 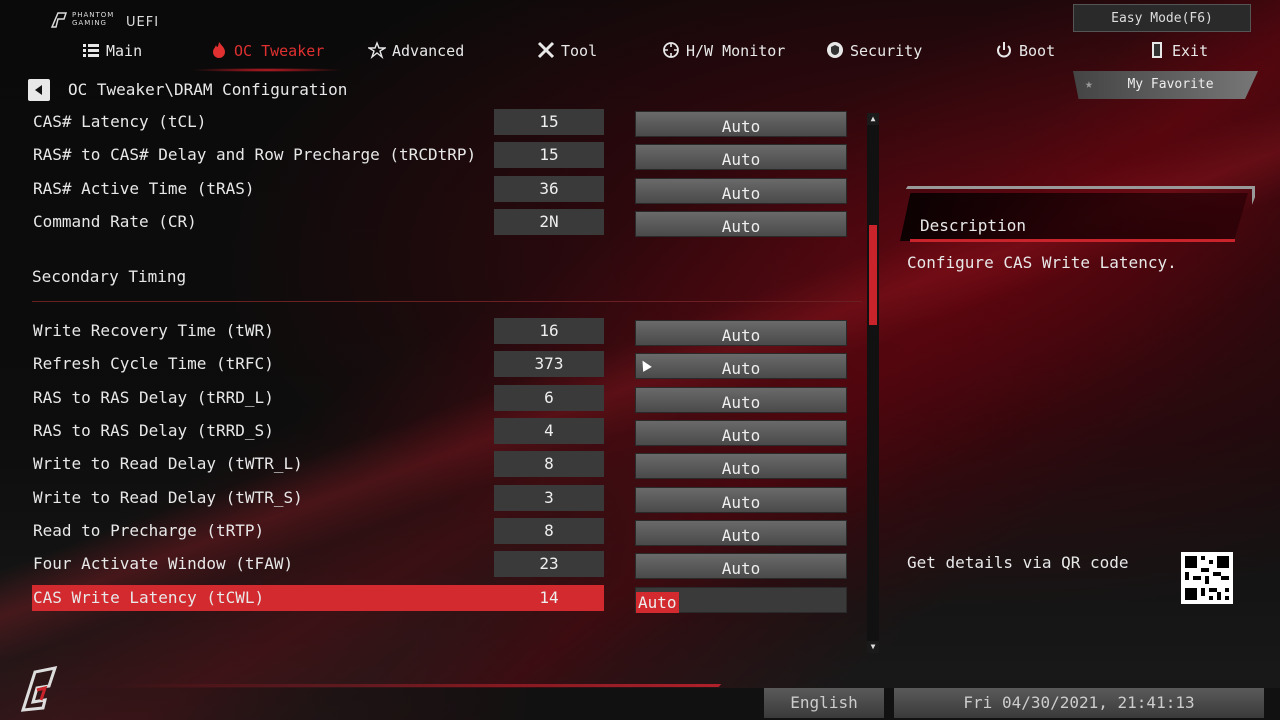 What do you see at coordinates (115, 221) in the screenshot?
I see `setting-label: Command Rate (CR)` at bounding box center [115, 221].